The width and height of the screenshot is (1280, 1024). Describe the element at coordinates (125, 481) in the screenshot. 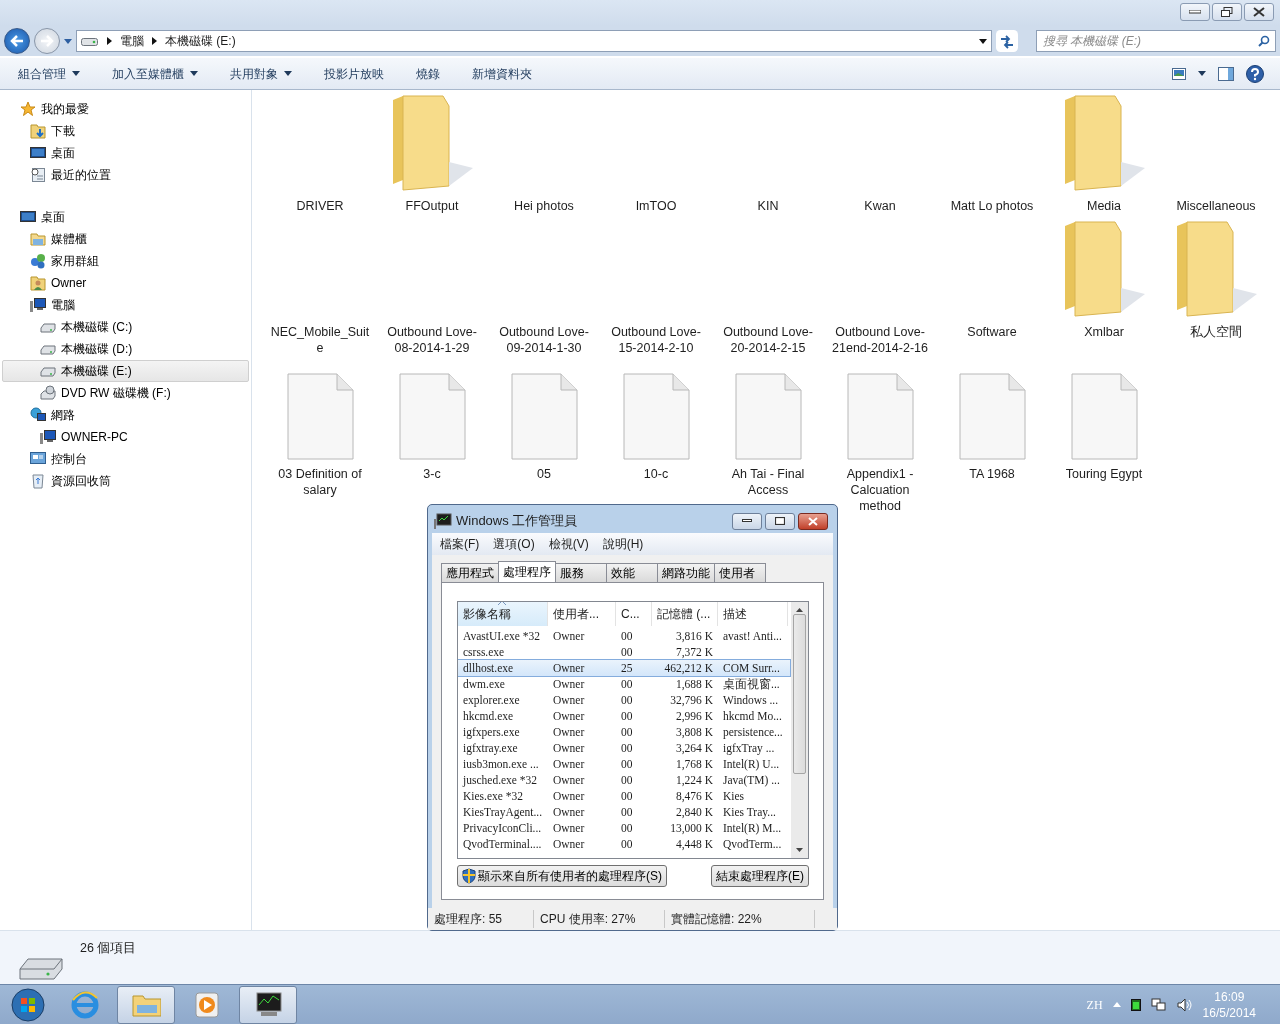

I see `sidebar-item: 資源回收筒` at that location.